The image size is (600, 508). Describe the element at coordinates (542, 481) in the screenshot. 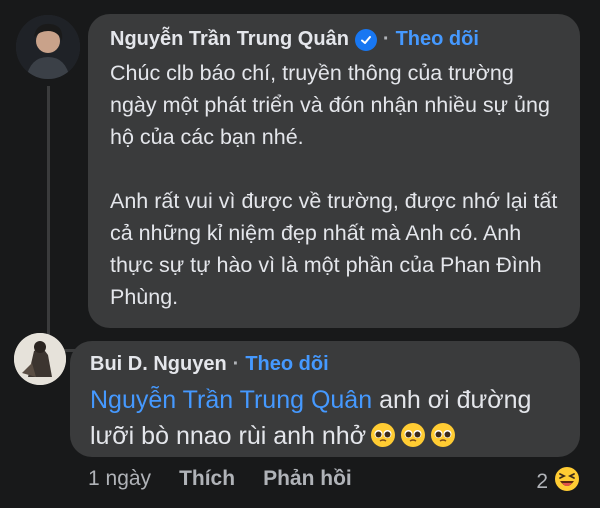

I see `reaction-count: 2` at that location.